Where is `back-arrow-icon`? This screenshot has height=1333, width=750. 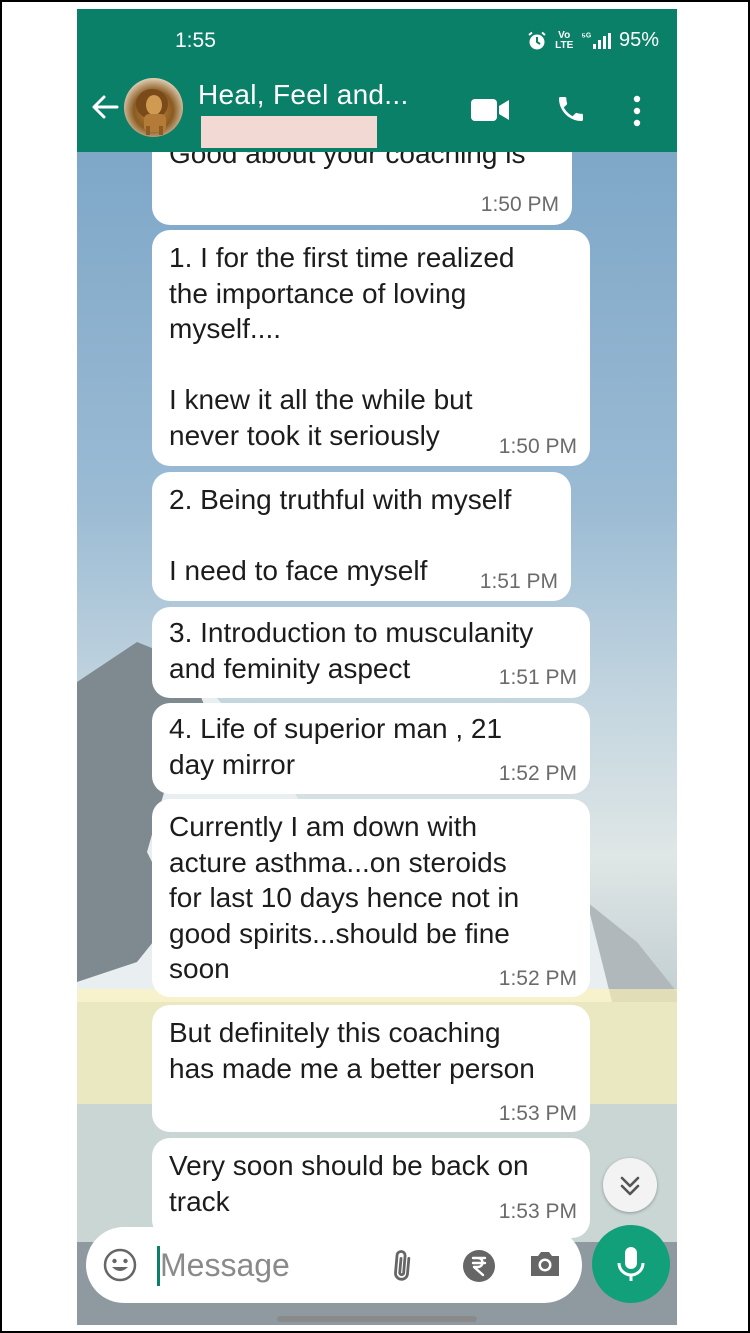 back-arrow-icon is located at coordinates (105, 107).